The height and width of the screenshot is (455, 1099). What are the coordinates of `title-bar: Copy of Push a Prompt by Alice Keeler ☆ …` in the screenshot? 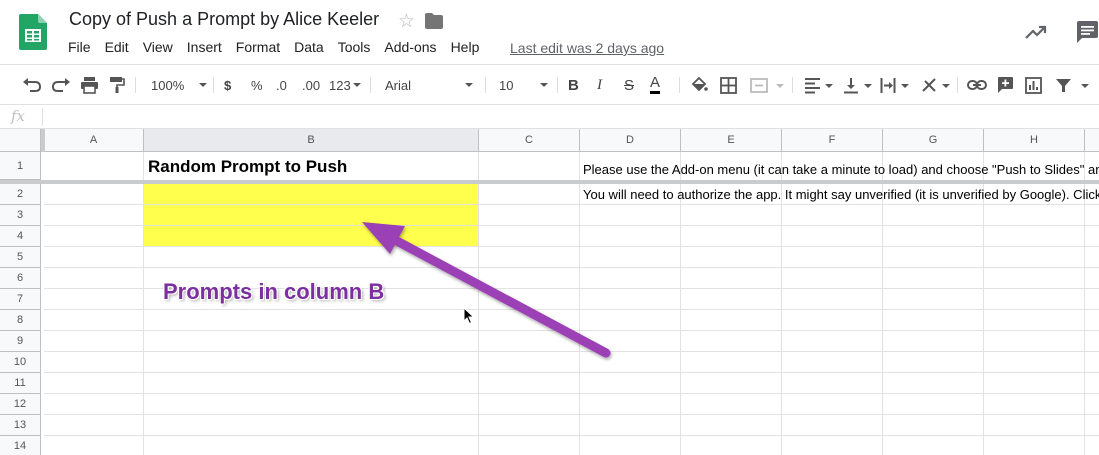 It's located at (549, 32).